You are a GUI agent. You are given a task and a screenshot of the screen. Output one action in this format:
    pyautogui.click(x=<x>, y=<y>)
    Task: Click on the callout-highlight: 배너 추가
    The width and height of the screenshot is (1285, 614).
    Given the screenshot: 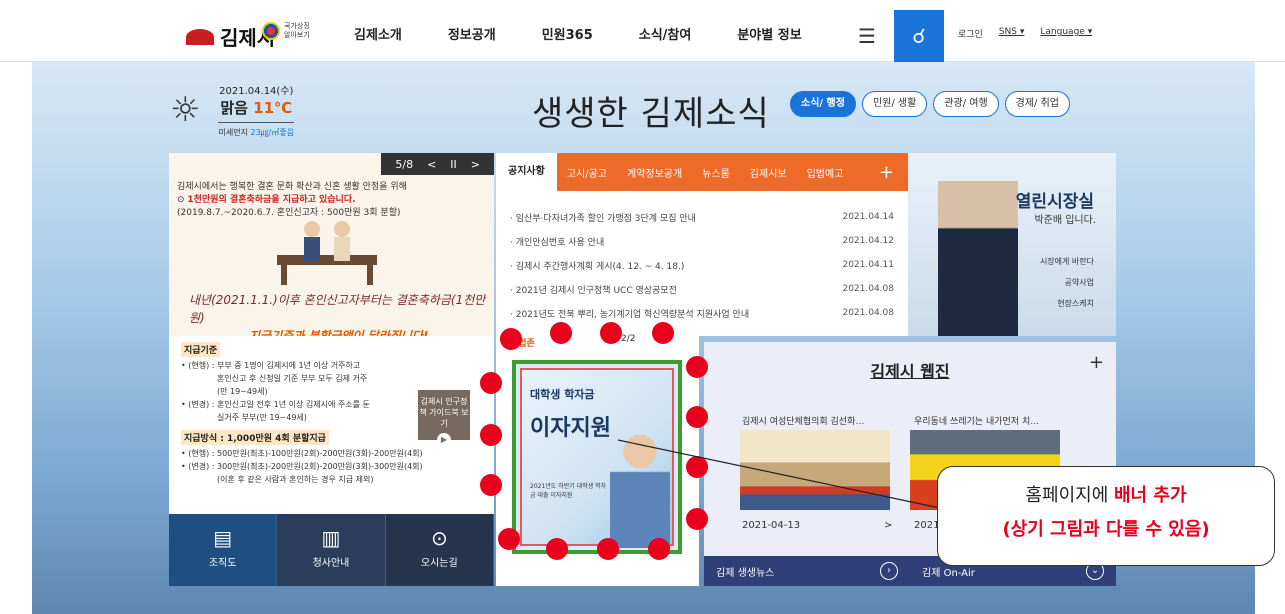 What is the action you would take?
    pyautogui.click(x=1150, y=495)
    